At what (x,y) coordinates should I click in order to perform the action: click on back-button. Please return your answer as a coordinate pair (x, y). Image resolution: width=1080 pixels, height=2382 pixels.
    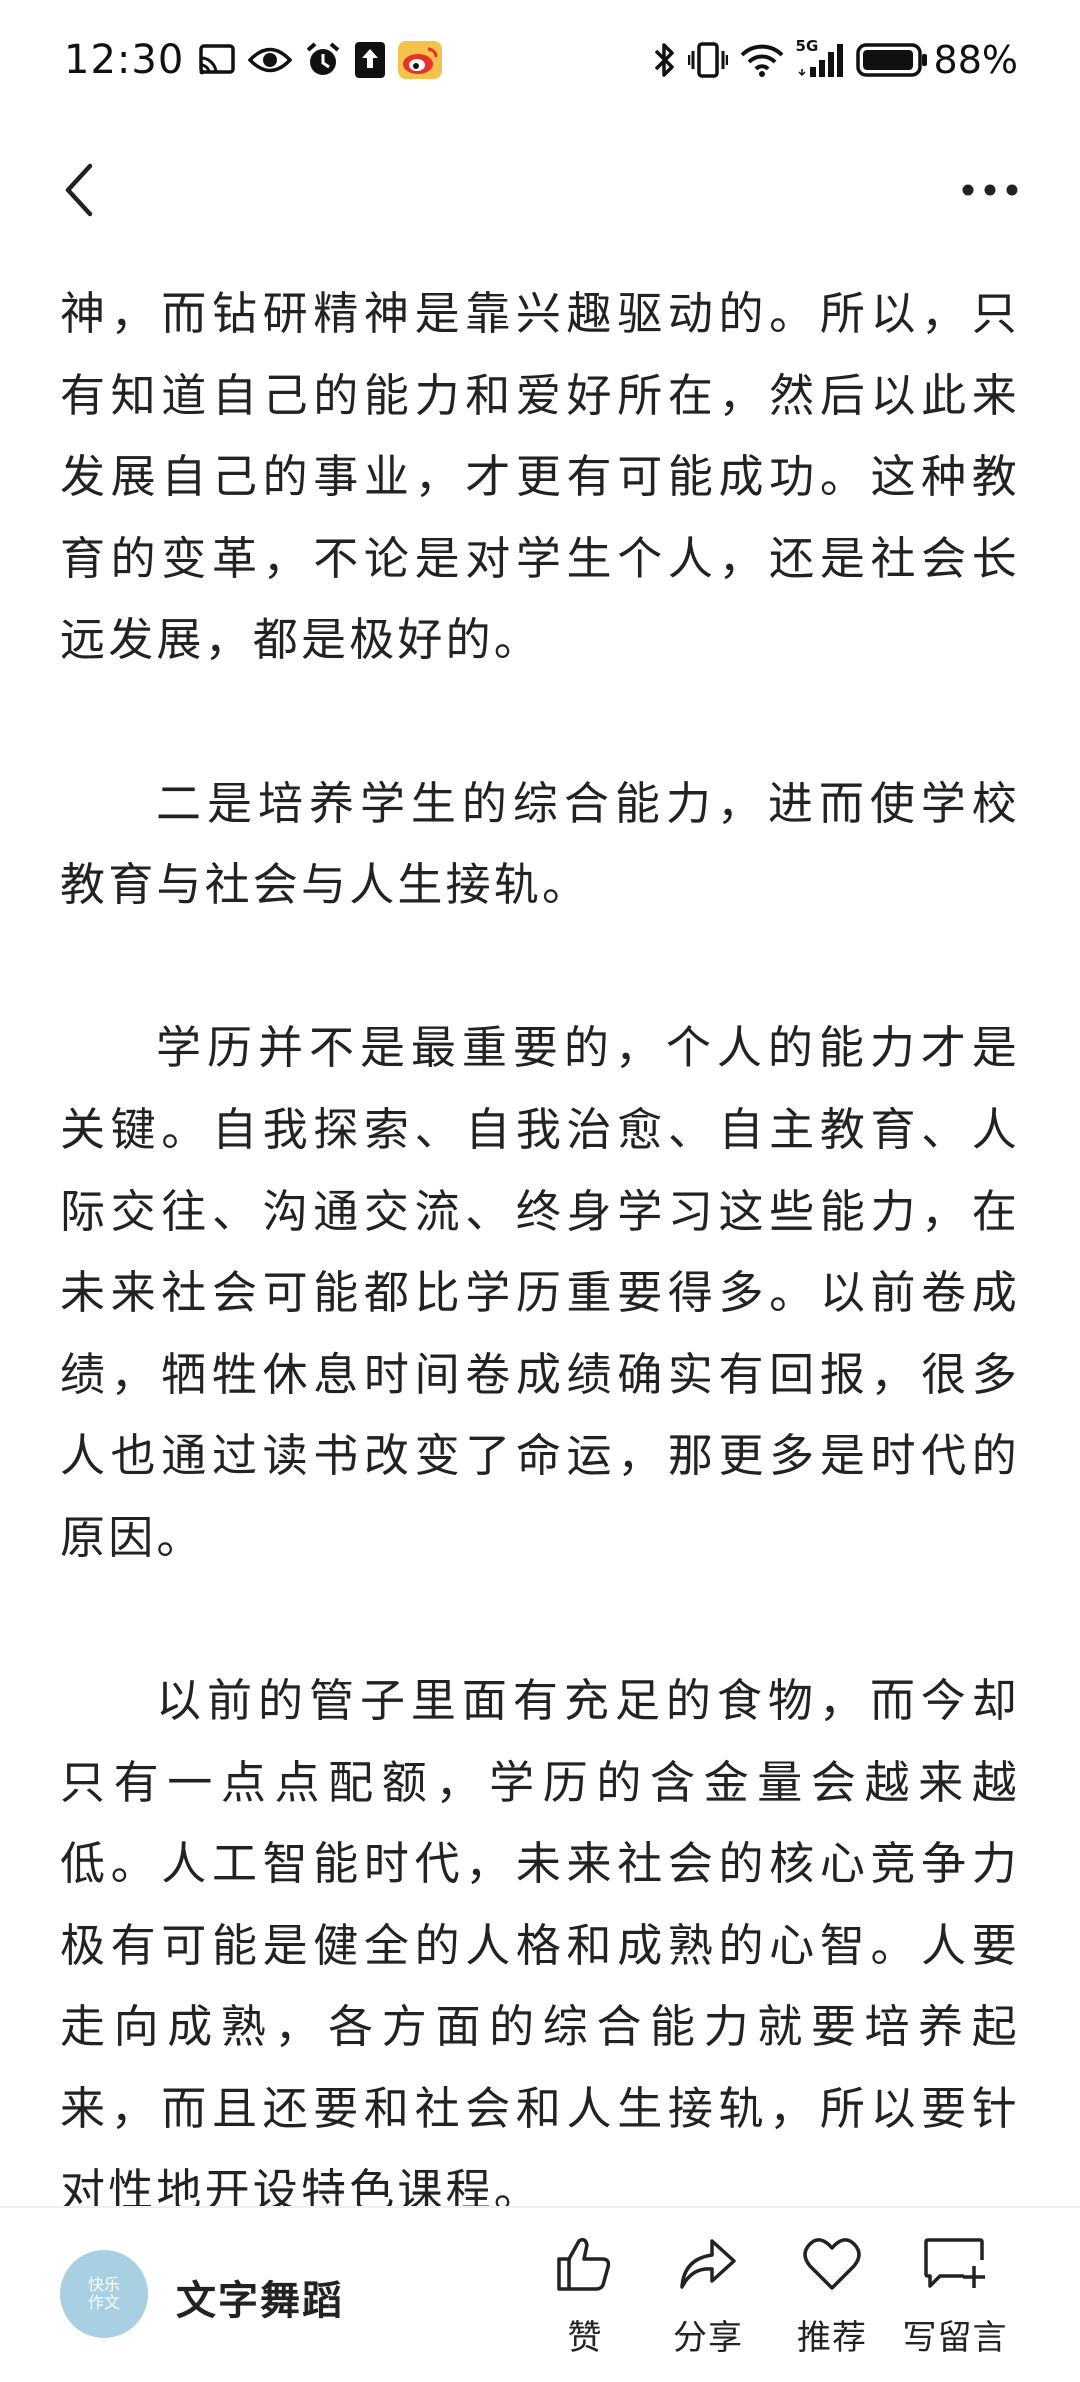
    Looking at the image, I should click on (80, 190).